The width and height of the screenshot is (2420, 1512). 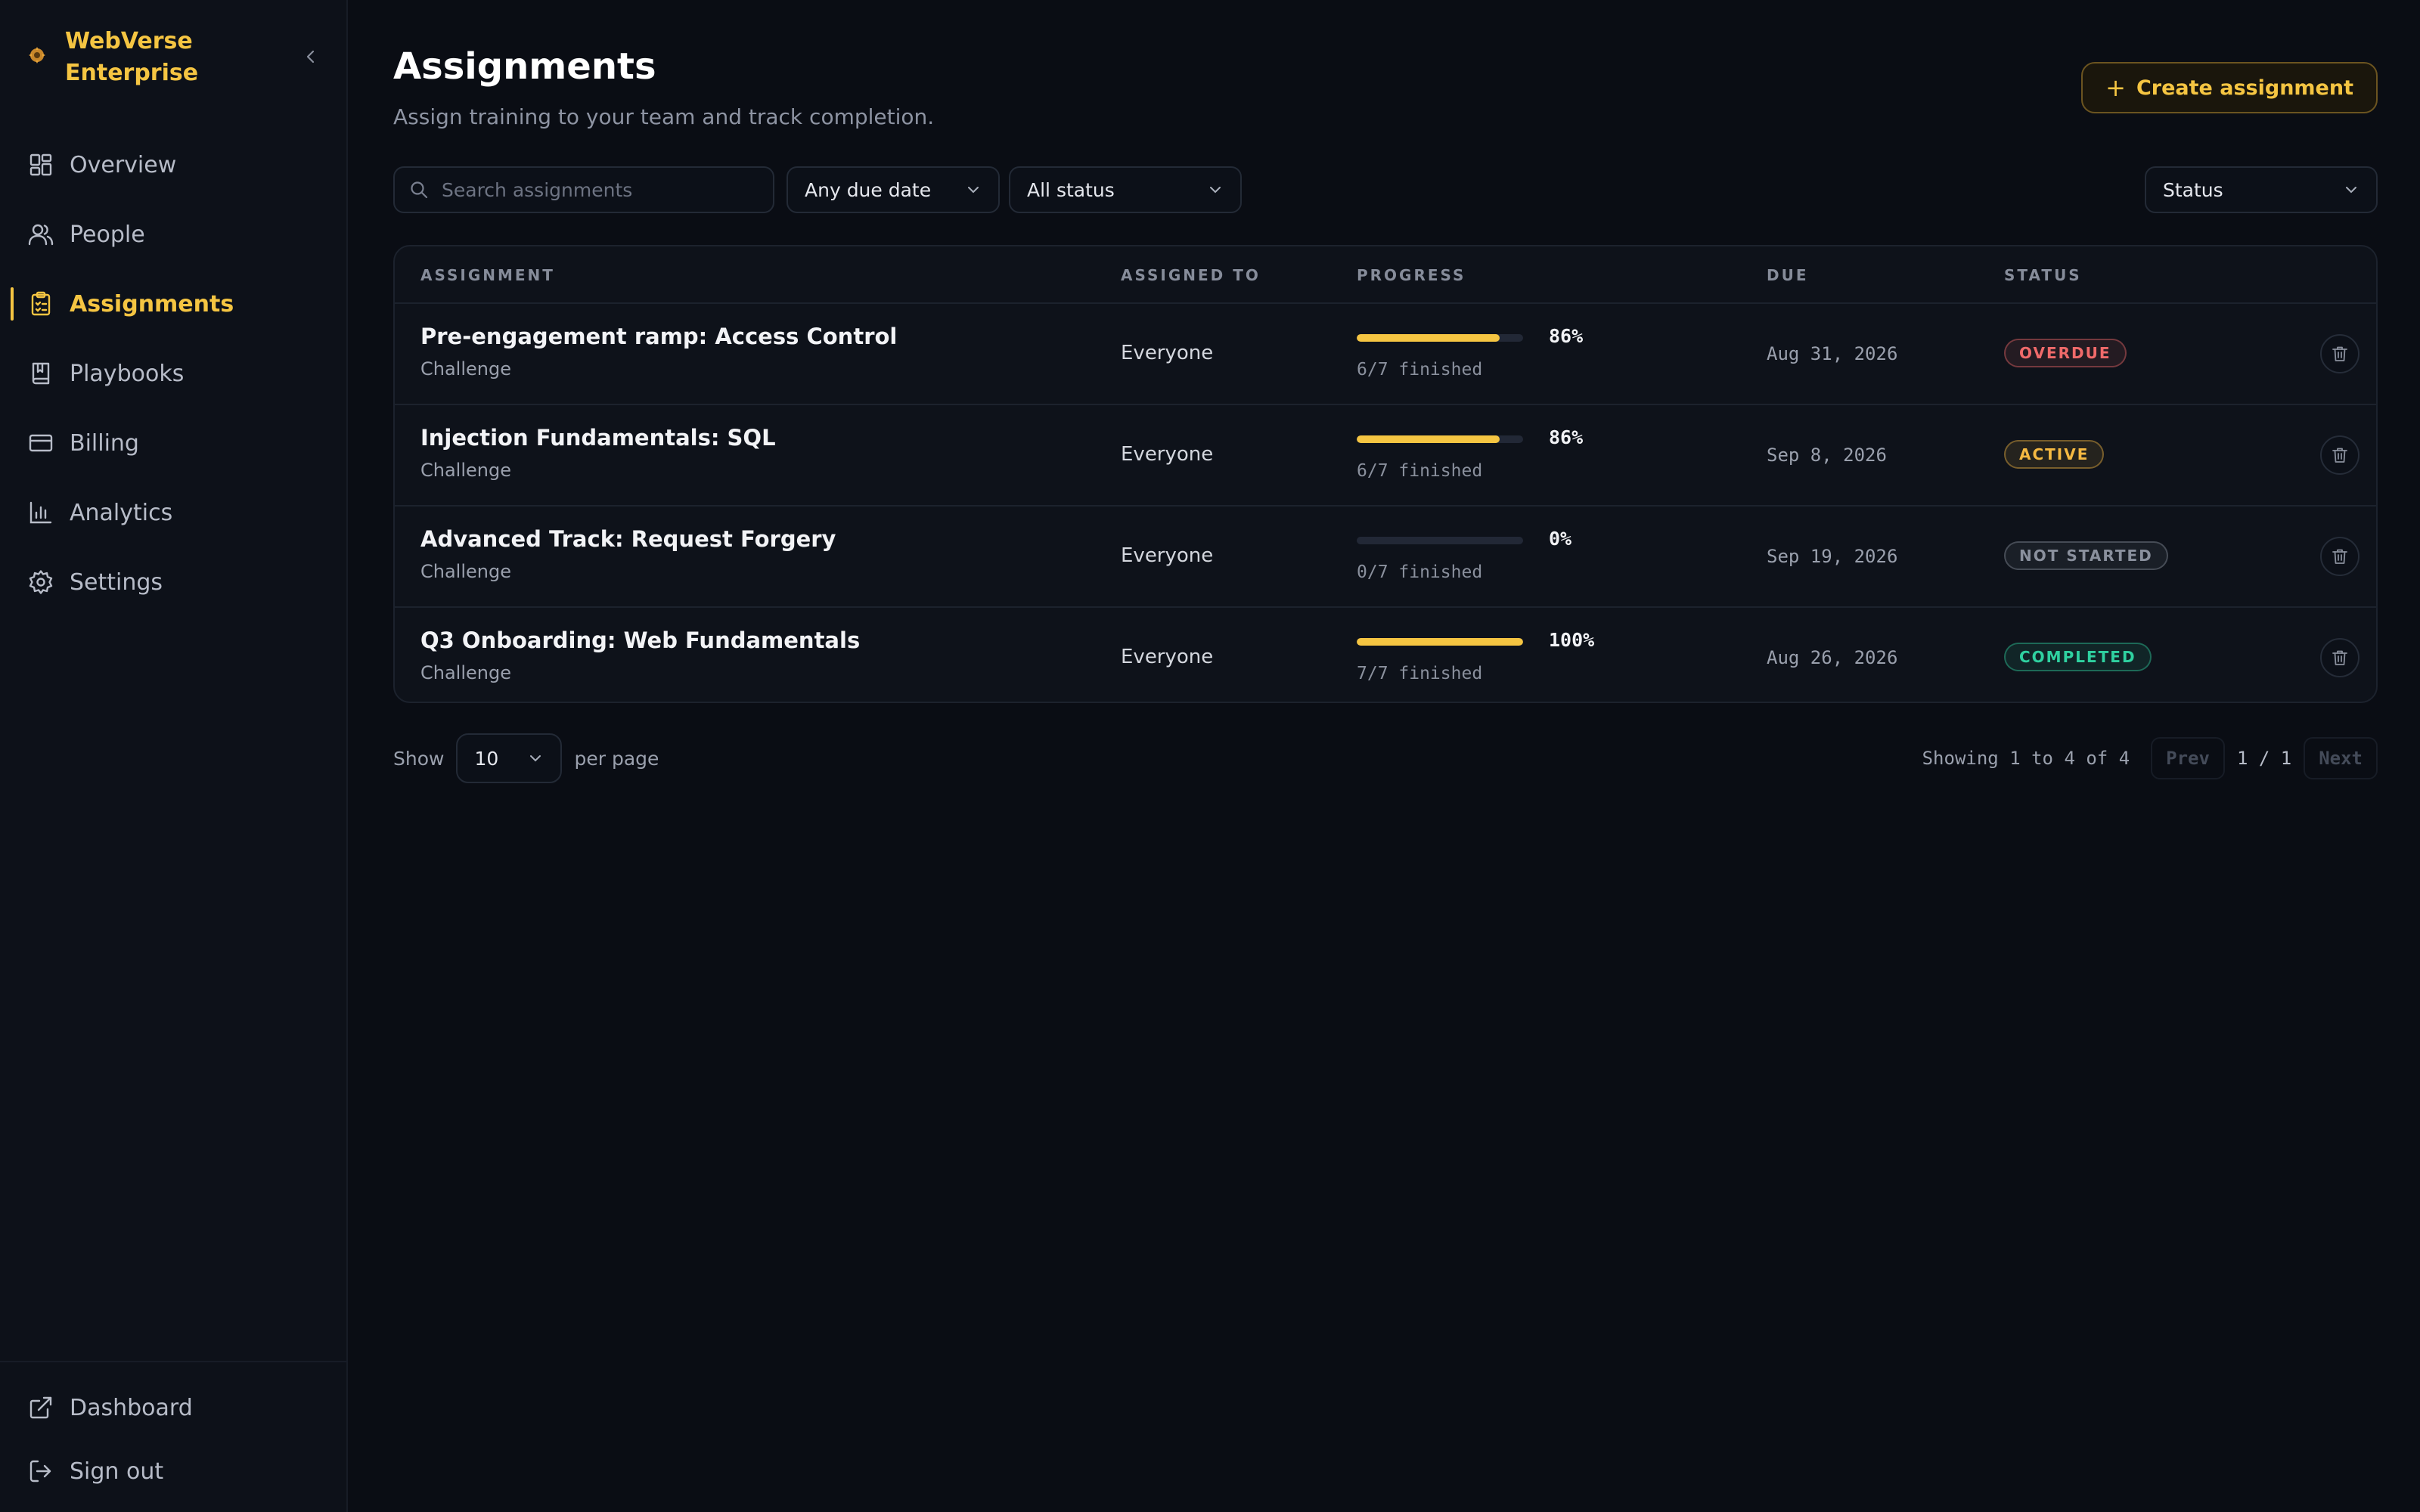 What do you see at coordinates (1420, 673) in the screenshot?
I see `progress-count: 7/7 finished` at bounding box center [1420, 673].